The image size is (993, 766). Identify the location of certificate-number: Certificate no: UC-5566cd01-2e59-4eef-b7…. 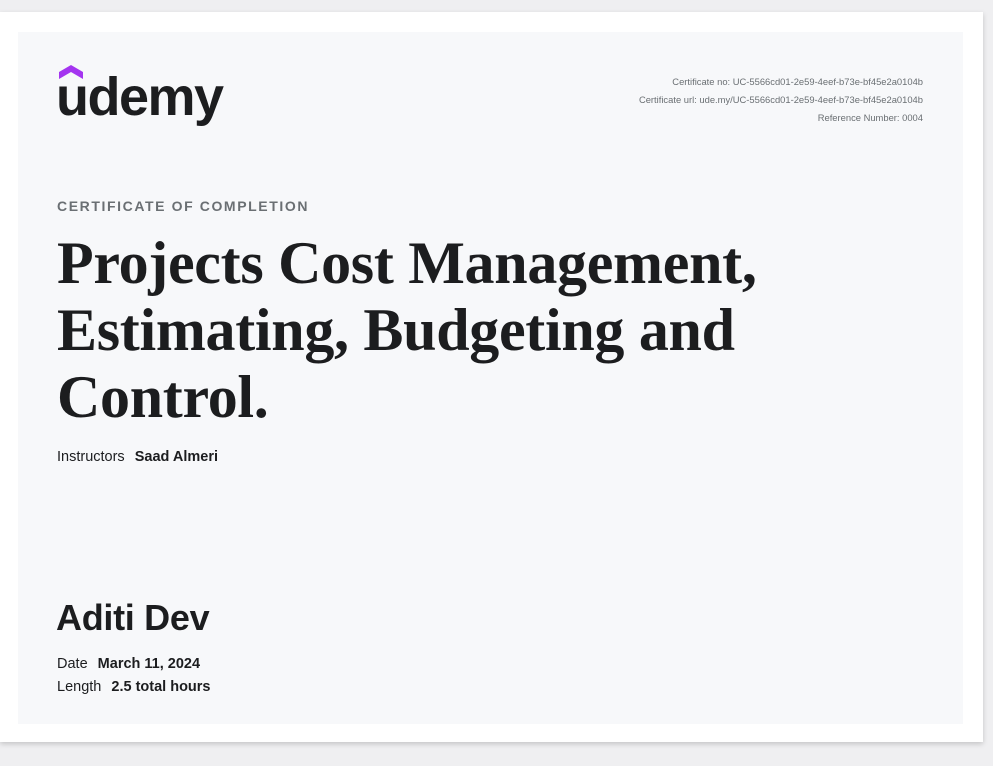
(797, 81).